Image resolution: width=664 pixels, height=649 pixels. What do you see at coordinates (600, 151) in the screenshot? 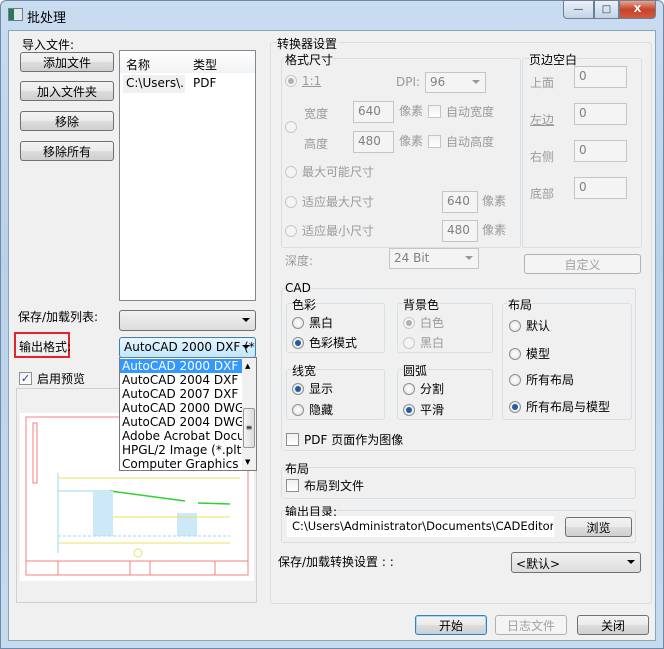
I see `margin-right-input: 0` at bounding box center [600, 151].